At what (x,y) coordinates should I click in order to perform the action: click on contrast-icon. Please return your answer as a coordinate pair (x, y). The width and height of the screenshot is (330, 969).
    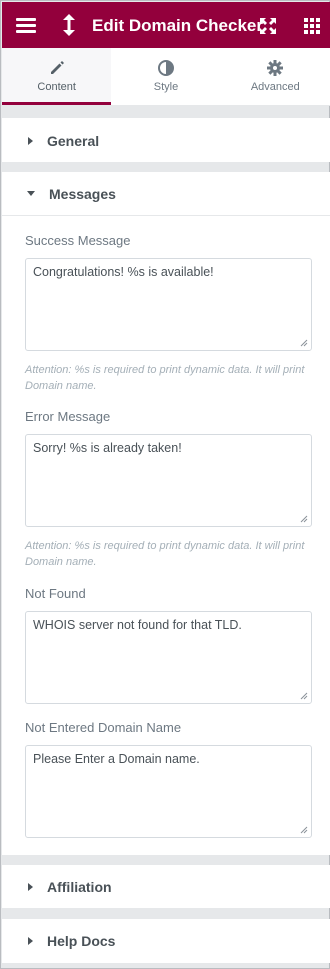
    Looking at the image, I should click on (165, 68).